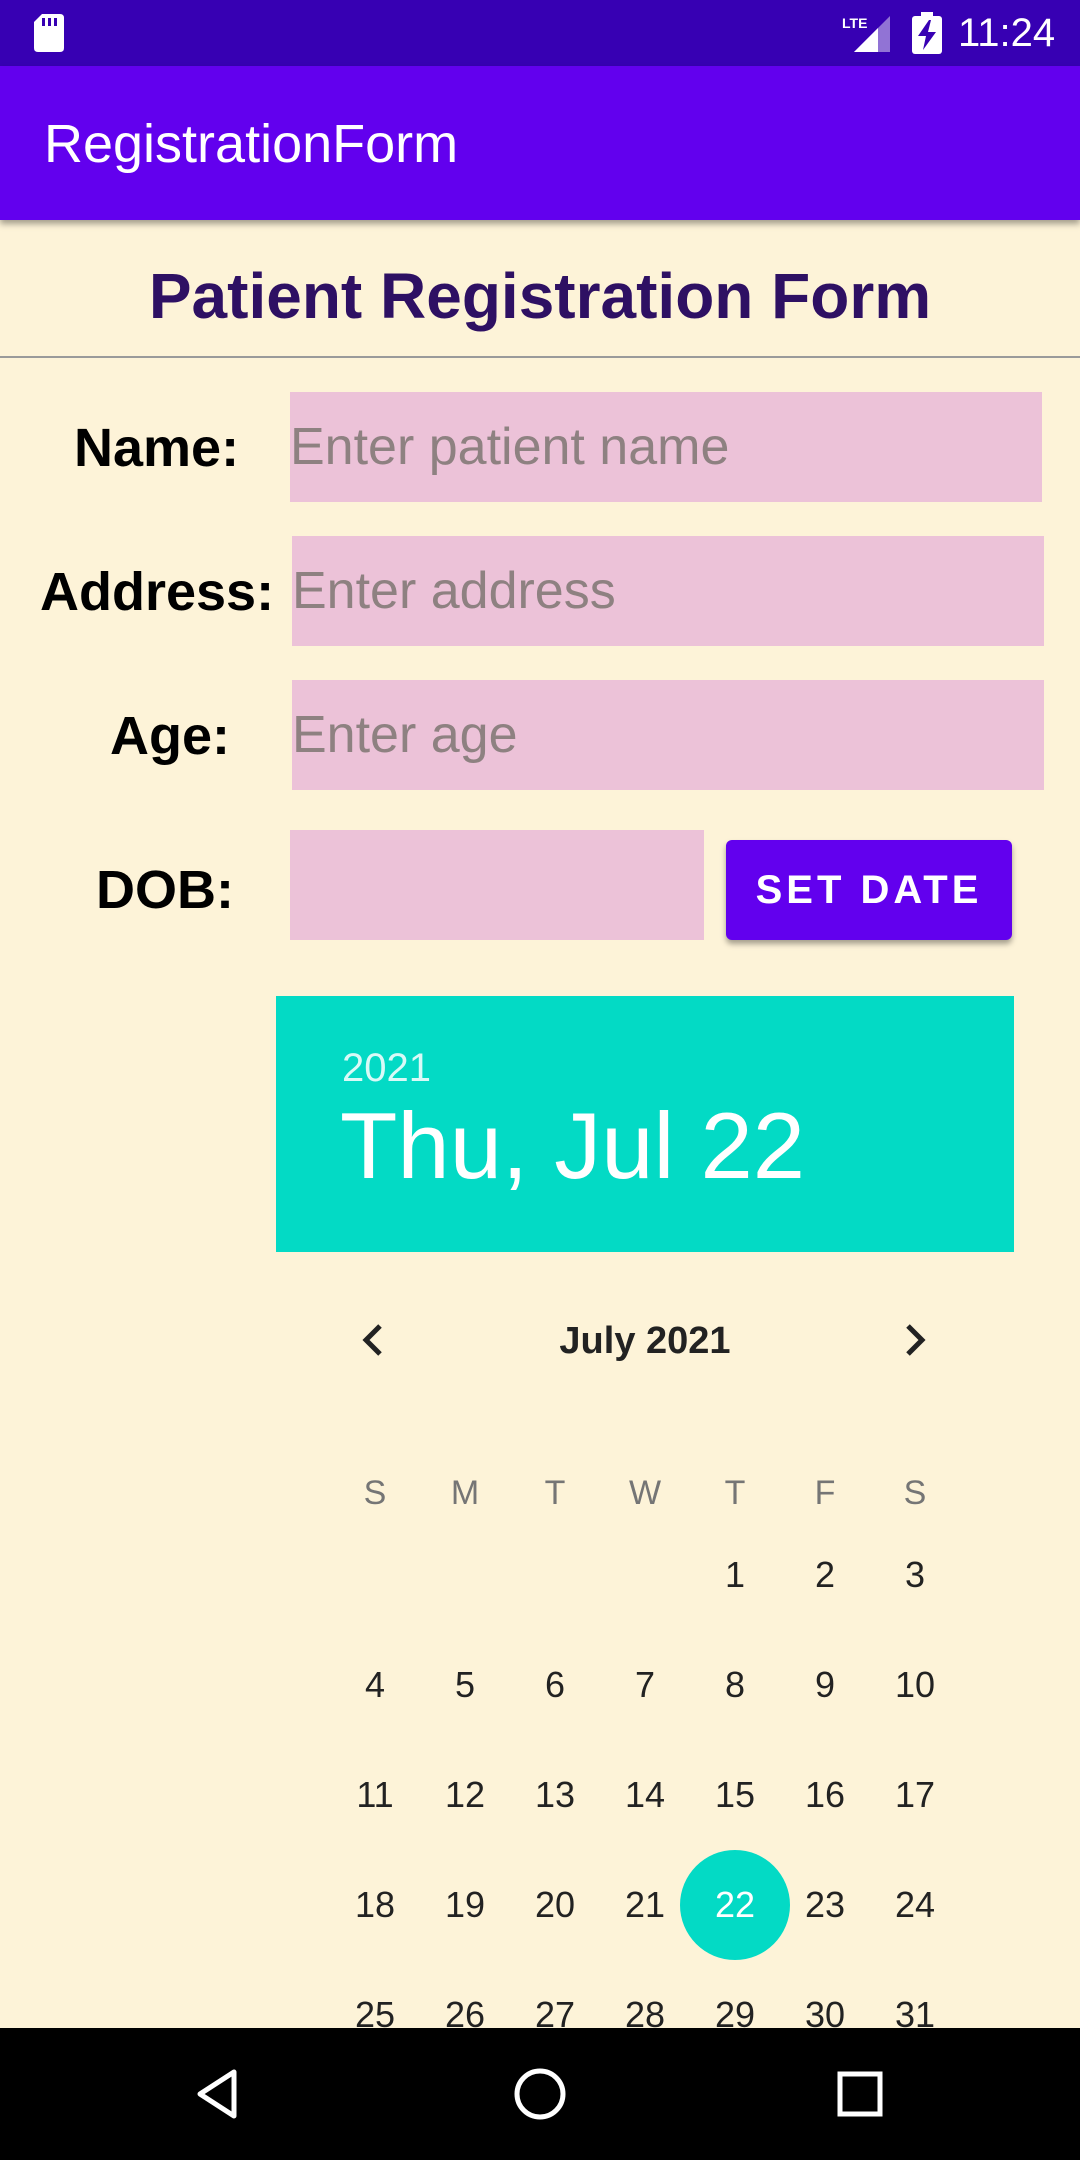  What do you see at coordinates (465, 1493) in the screenshot?
I see `weekday-label: M` at bounding box center [465, 1493].